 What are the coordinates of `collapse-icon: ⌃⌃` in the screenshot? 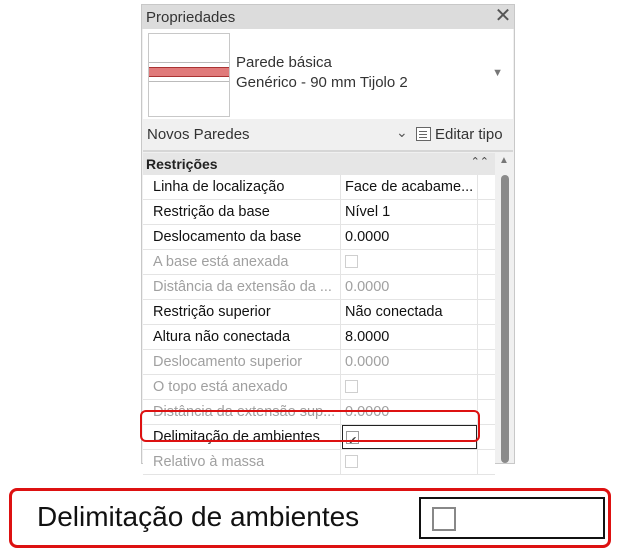 It's located at (480, 161).